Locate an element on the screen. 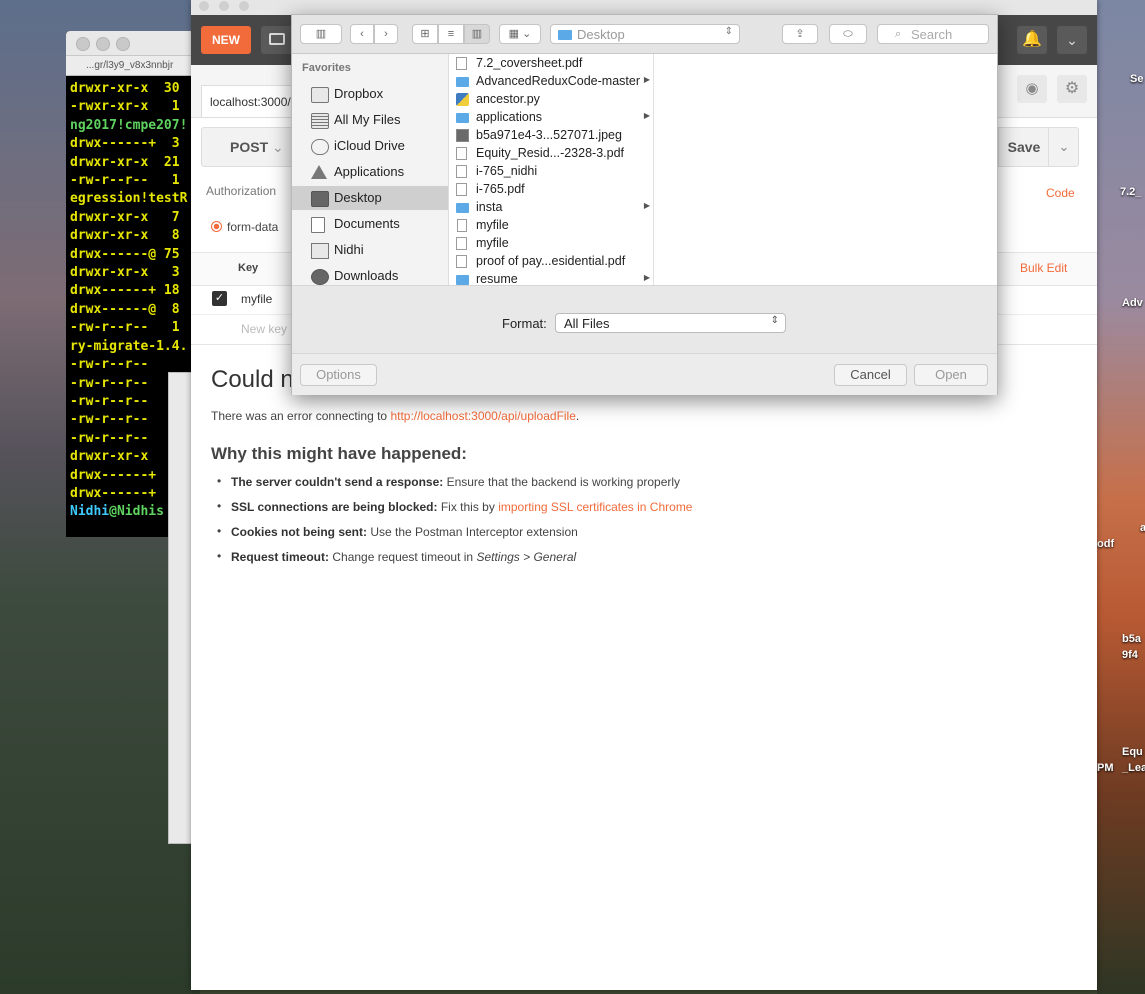  desktop-item-label: odf is located at coordinates (1105, 544).